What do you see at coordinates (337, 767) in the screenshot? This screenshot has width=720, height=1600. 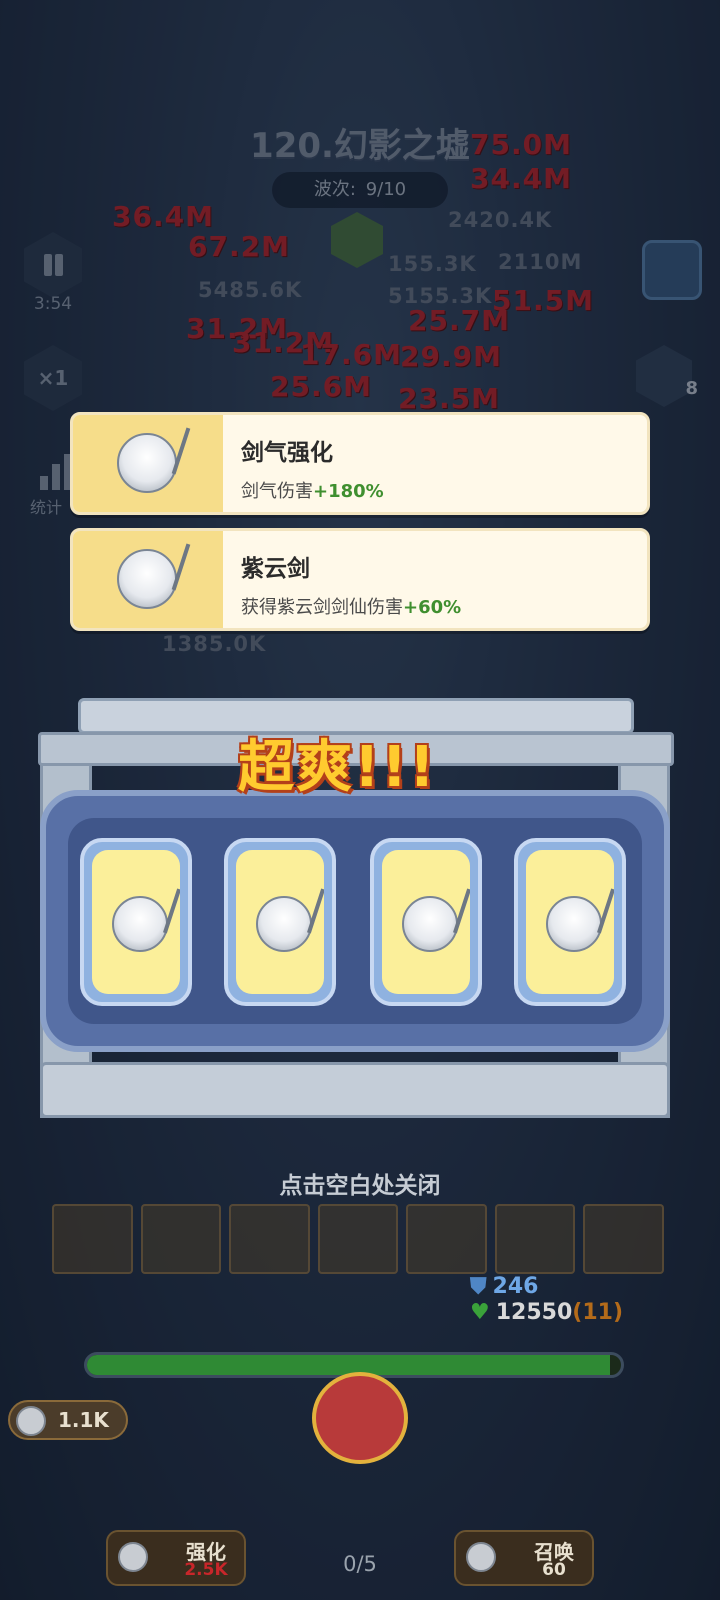 I see `jackpot-text: 超爽!!!` at bounding box center [337, 767].